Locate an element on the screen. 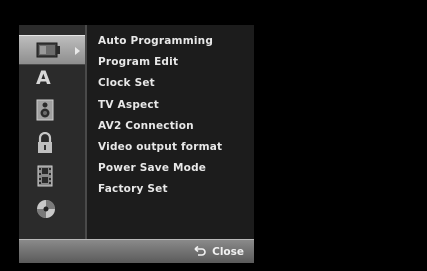  menu-item-clock-set: Clock Set is located at coordinates (174, 83).